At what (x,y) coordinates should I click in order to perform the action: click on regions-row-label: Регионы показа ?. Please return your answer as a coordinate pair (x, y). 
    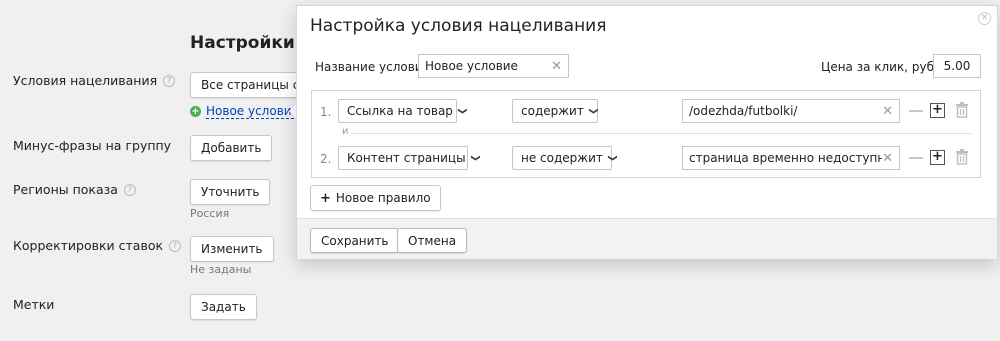
    Looking at the image, I should click on (74, 189).